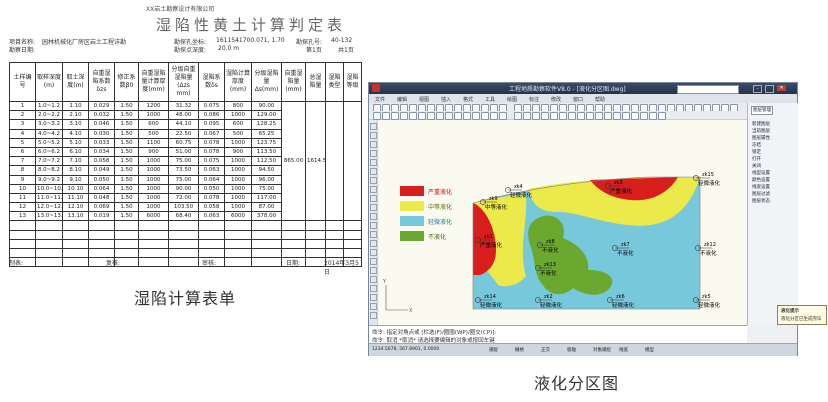 The height and width of the screenshot is (402, 828). What do you see at coordinates (424, 99) in the screenshot?
I see `menu-item: 视图` at bounding box center [424, 99].